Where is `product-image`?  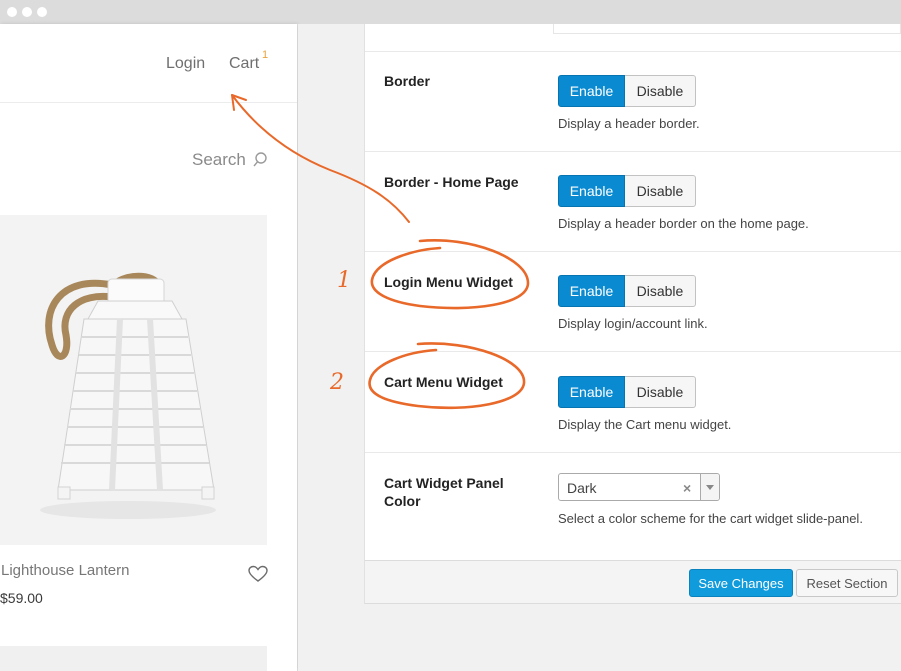 product-image is located at coordinates (133, 380).